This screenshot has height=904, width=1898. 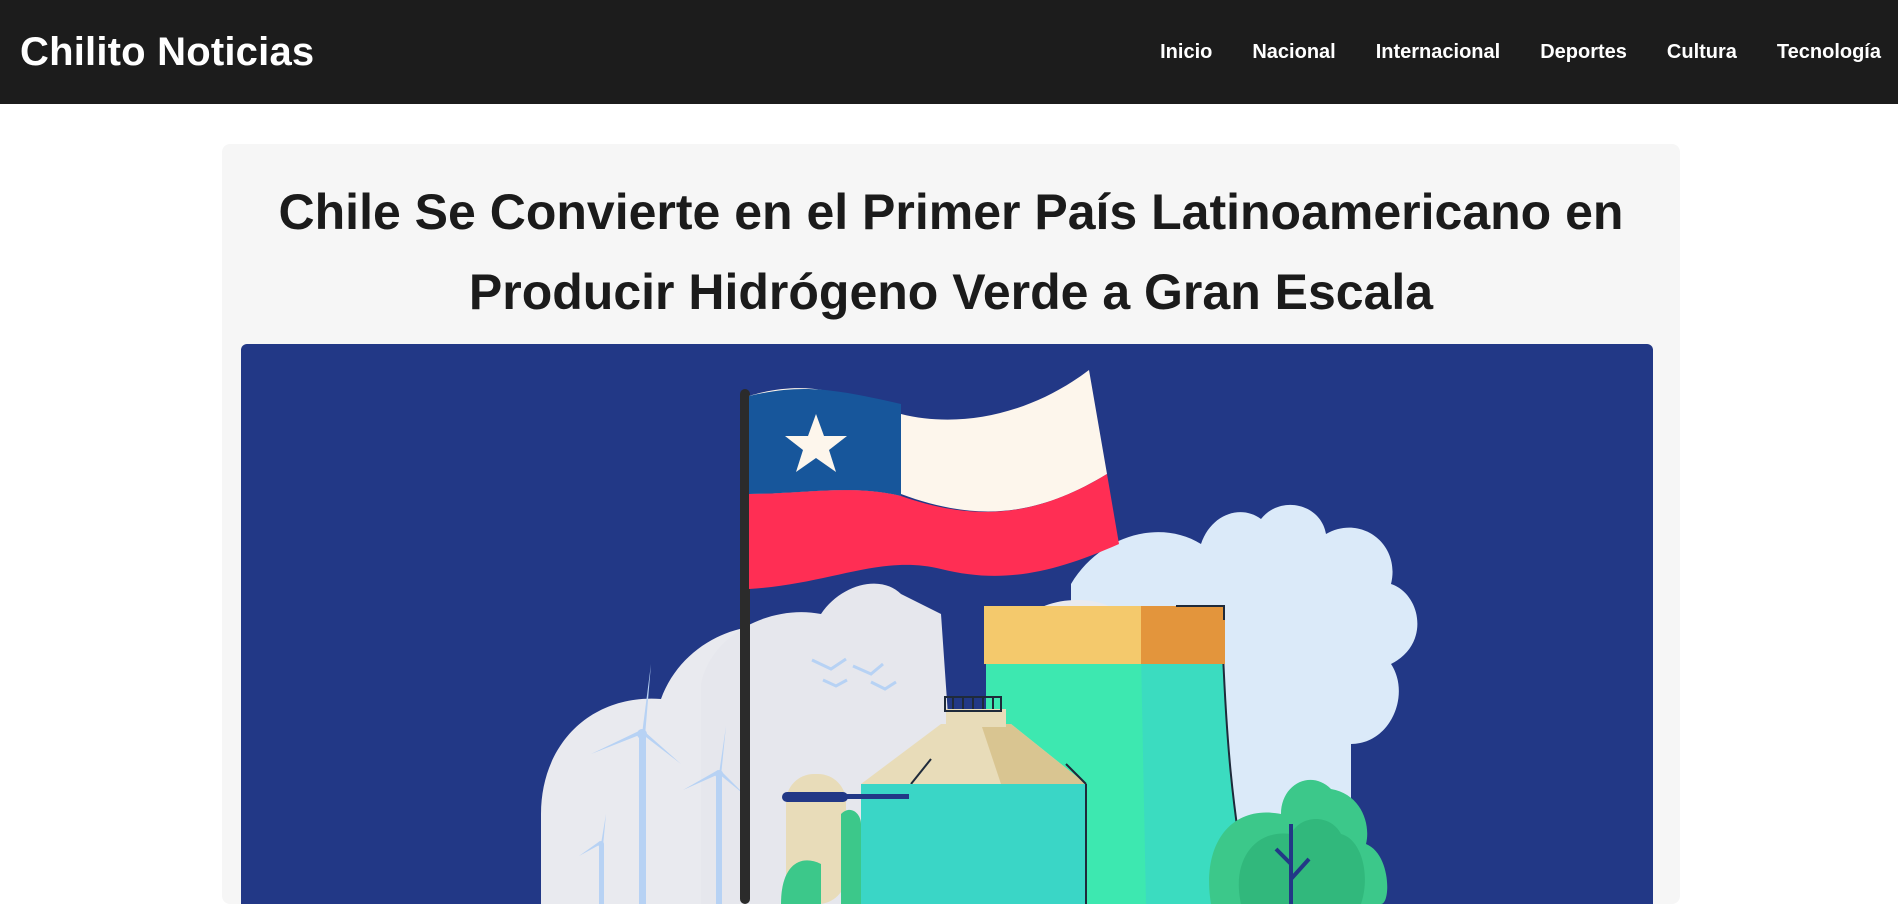 What do you see at coordinates (1186, 52) in the screenshot?
I see `nav-item-inicio: Inicio` at bounding box center [1186, 52].